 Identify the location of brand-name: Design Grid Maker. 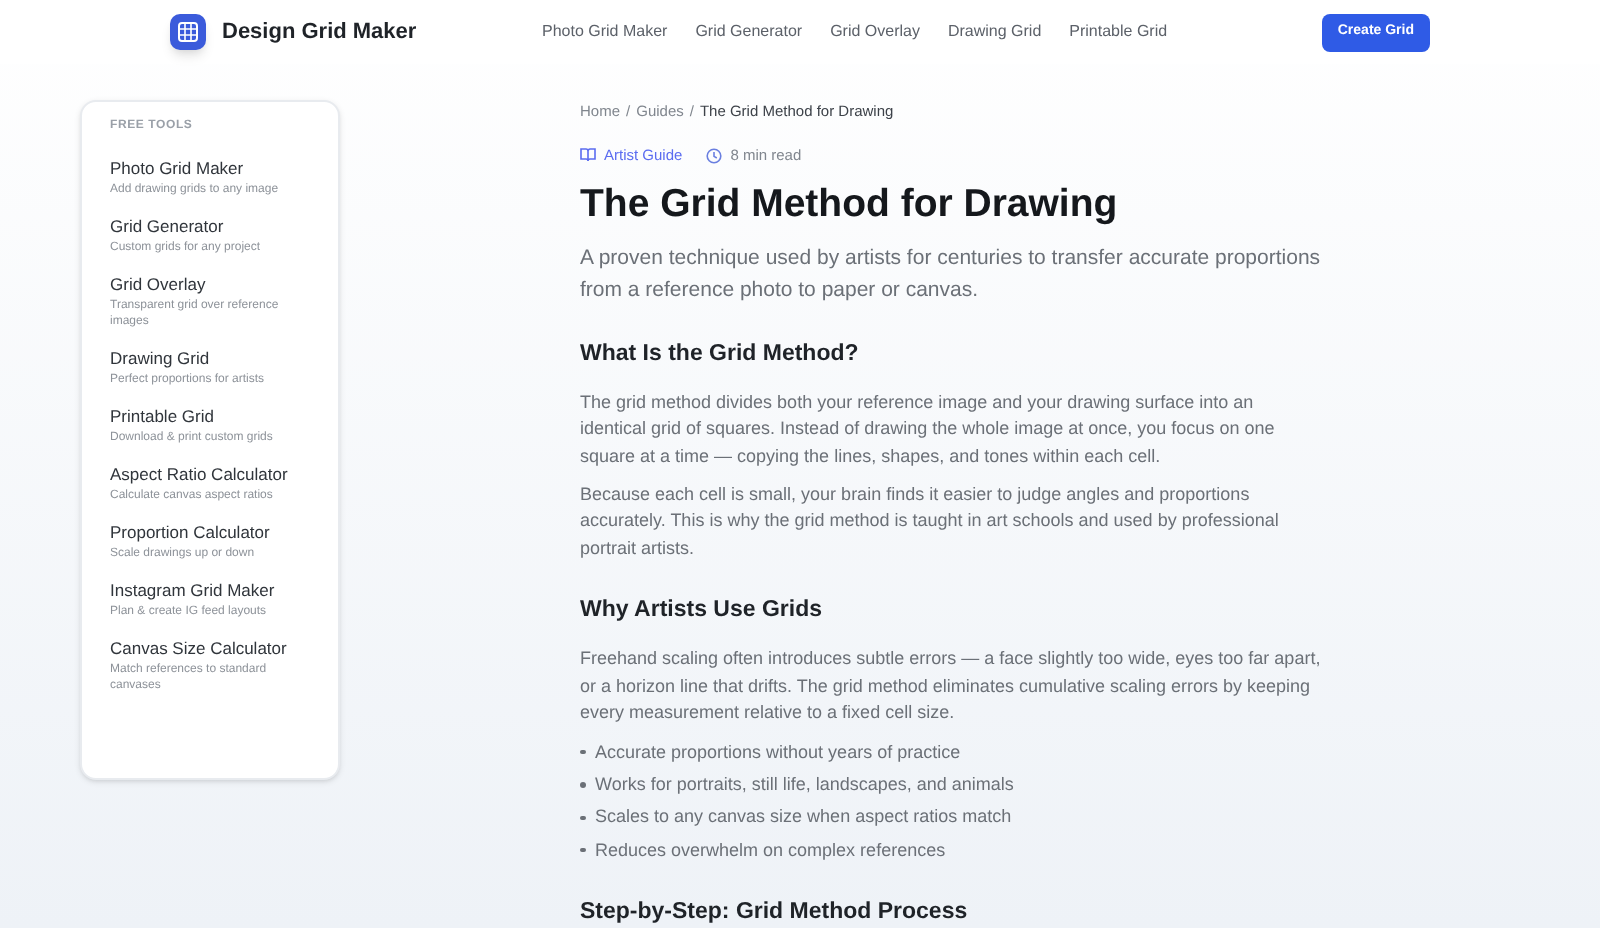
(319, 32).